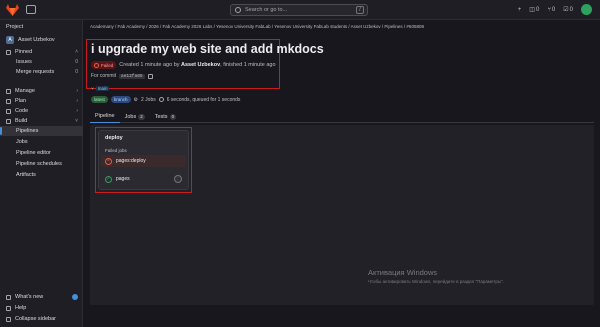 Image resolution: width=600 pixels, height=327 pixels. Describe the element at coordinates (149, 65) in the screenshot. I see `created-prefix: Created 1 minute ago by` at that location.